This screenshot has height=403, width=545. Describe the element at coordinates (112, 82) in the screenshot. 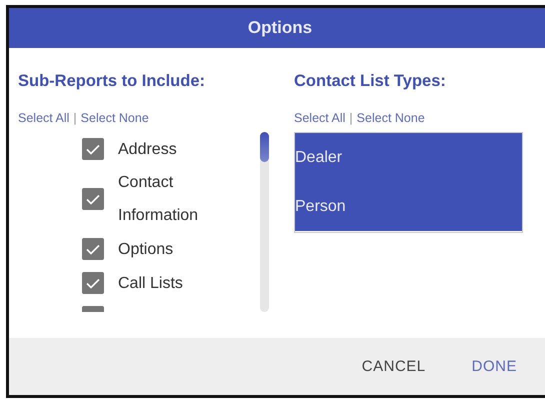

I see `section-heading: Sub-Reports to Include:` at that location.